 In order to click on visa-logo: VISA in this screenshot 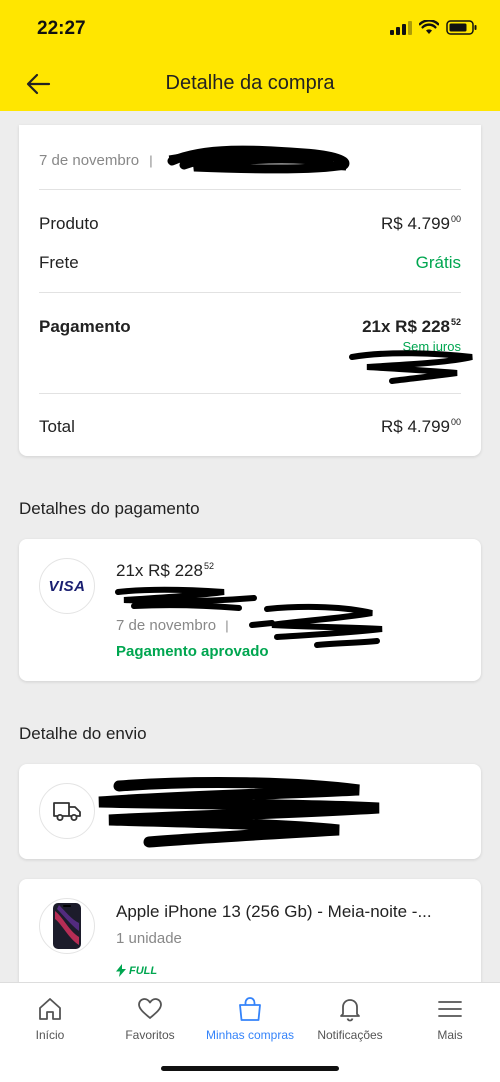, I will do `click(67, 586)`.